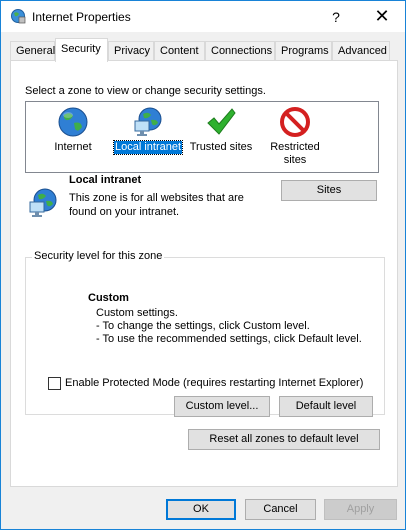  I want to click on window-title: Internet Properties, so click(81, 17).